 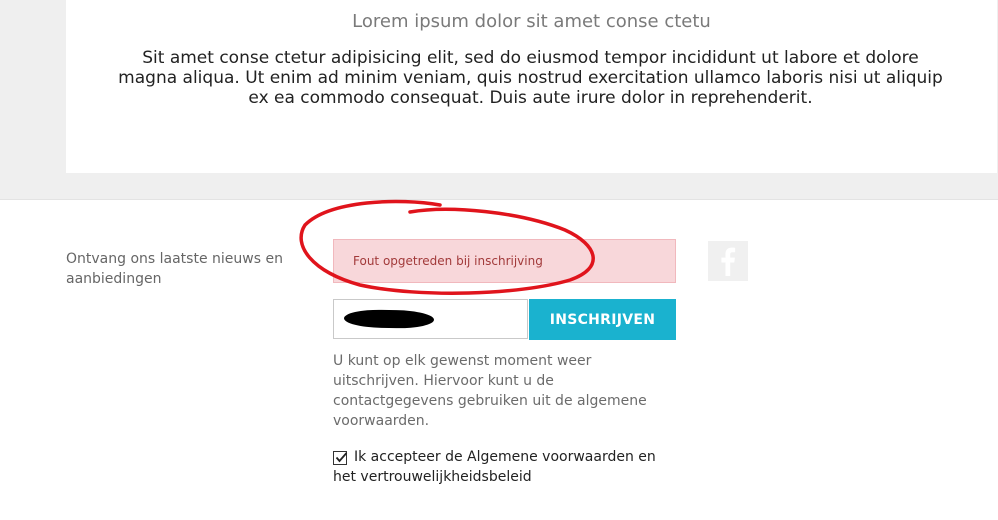 I want to click on facebook-button, so click(x=728, y=261).